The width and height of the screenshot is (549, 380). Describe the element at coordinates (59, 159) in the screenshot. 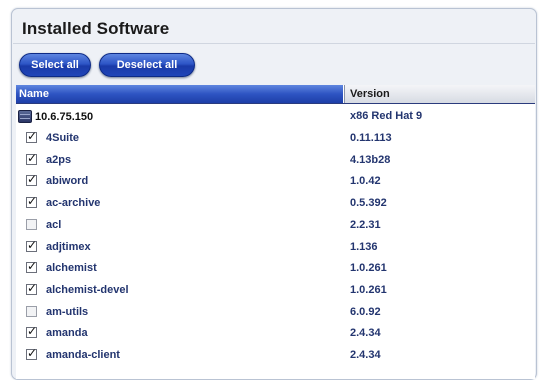

I see `package-name: a2ps` at that location.